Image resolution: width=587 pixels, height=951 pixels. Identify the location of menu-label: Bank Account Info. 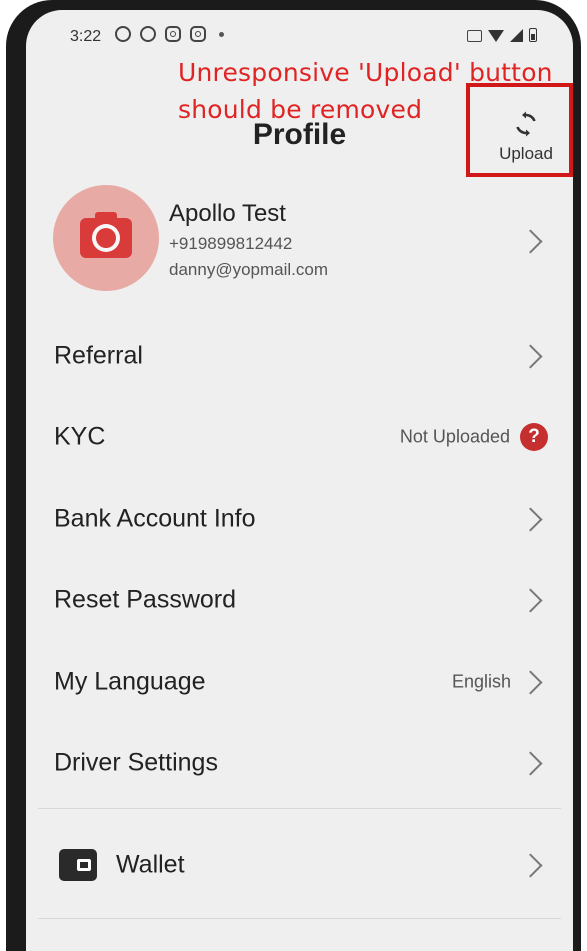
(155, 518).